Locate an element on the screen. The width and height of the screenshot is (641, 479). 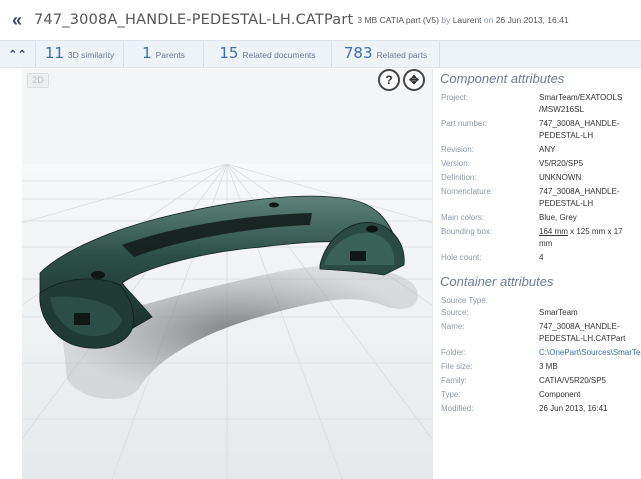
attr-key: Source Type: is located at coordinates (464, 300).